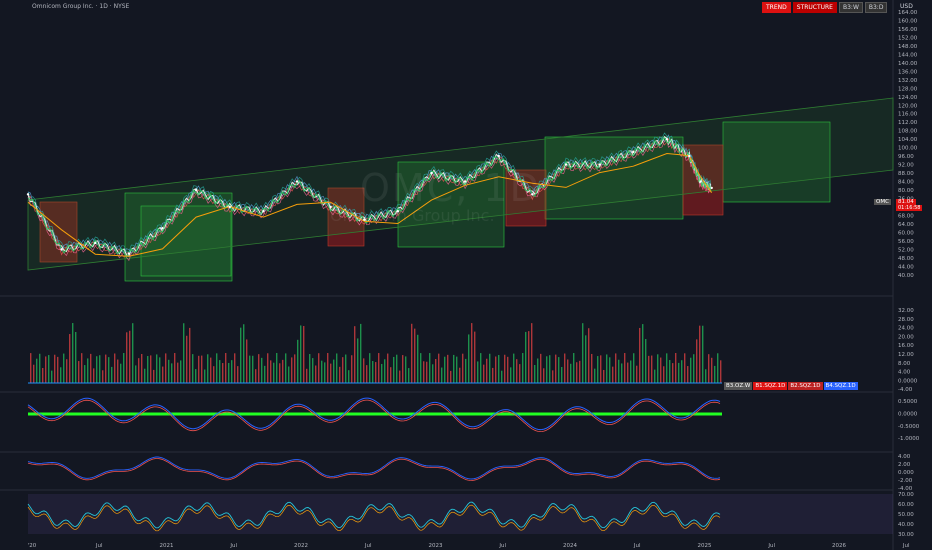 Image resolution: width=932 pixels, height=550 pixels. Describe the element at coordinates (906, 276) in the screenshot. I see `y-tick-label: 40.00` at that location.